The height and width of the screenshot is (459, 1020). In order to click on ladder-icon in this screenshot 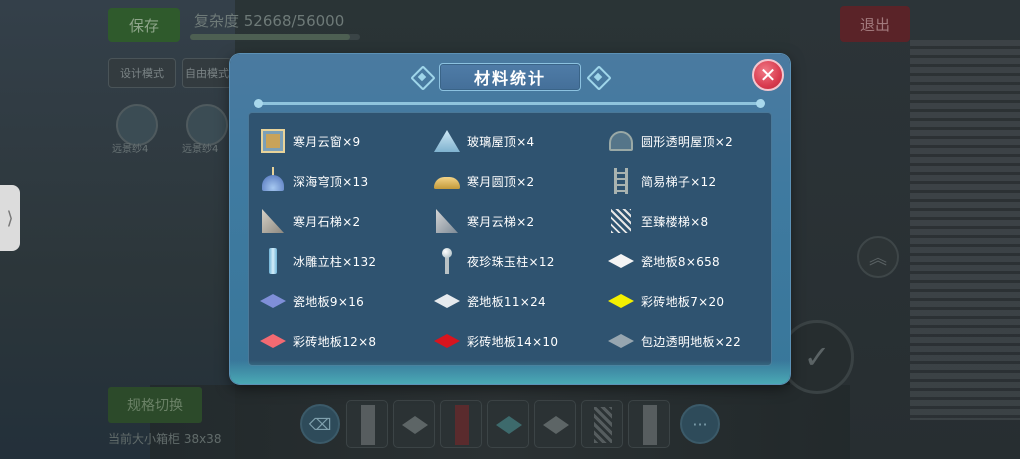, I will do `click(621, 181)`.